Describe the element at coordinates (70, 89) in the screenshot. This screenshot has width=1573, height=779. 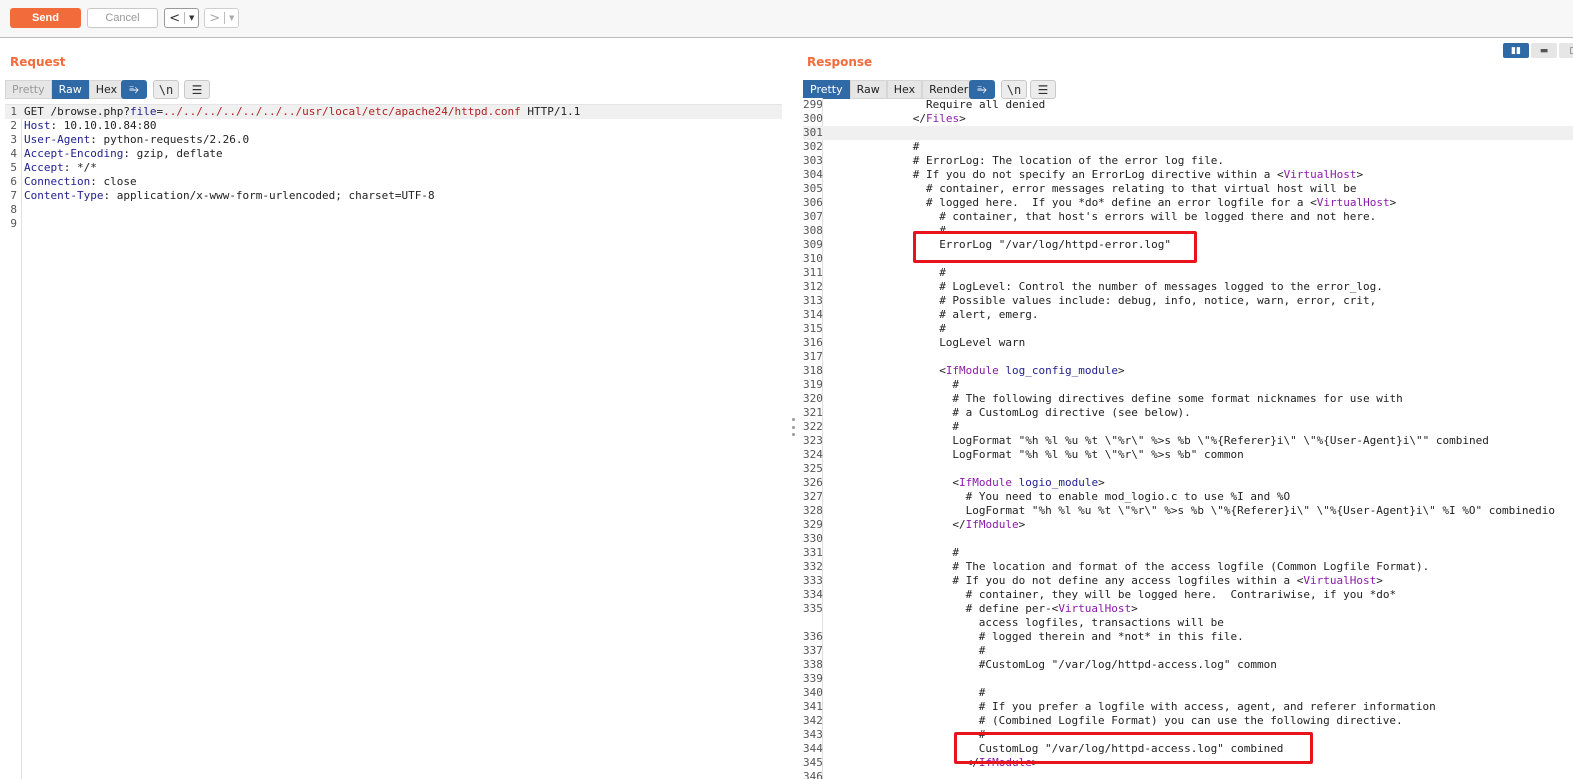
I see `request-tab-raw: Raw` at that location.